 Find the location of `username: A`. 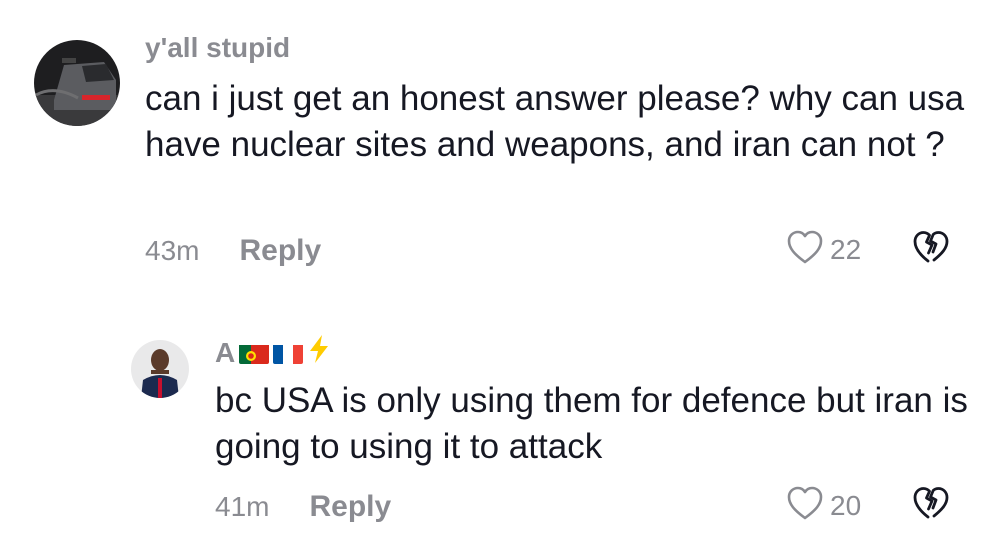

username: A is located at coordinates (273, 352).